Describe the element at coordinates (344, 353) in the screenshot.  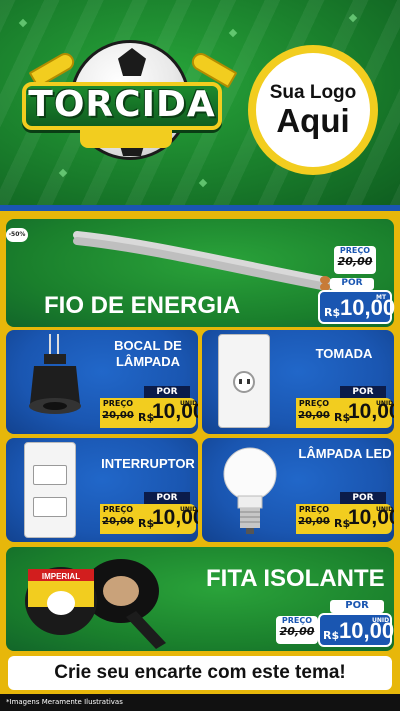
I see `product-title: TOMADA` at that location.